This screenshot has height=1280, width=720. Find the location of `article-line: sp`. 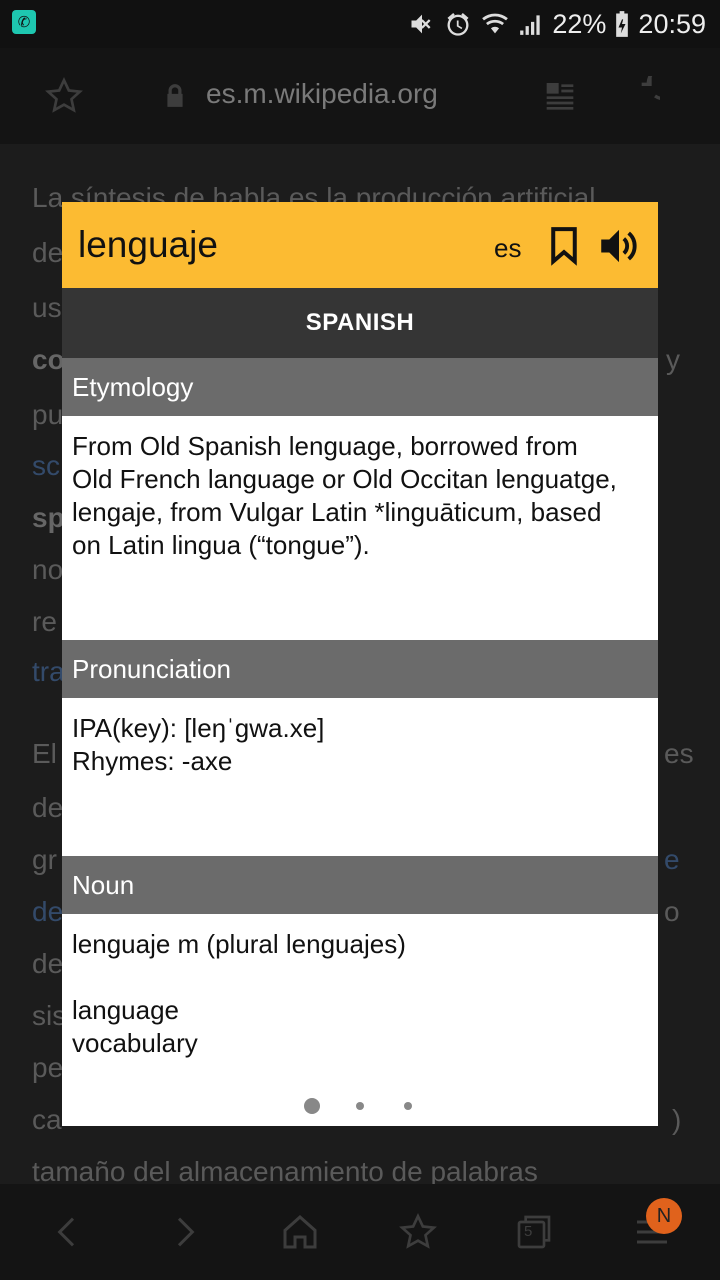

article-line: sp is located at coordinates (48, 517).